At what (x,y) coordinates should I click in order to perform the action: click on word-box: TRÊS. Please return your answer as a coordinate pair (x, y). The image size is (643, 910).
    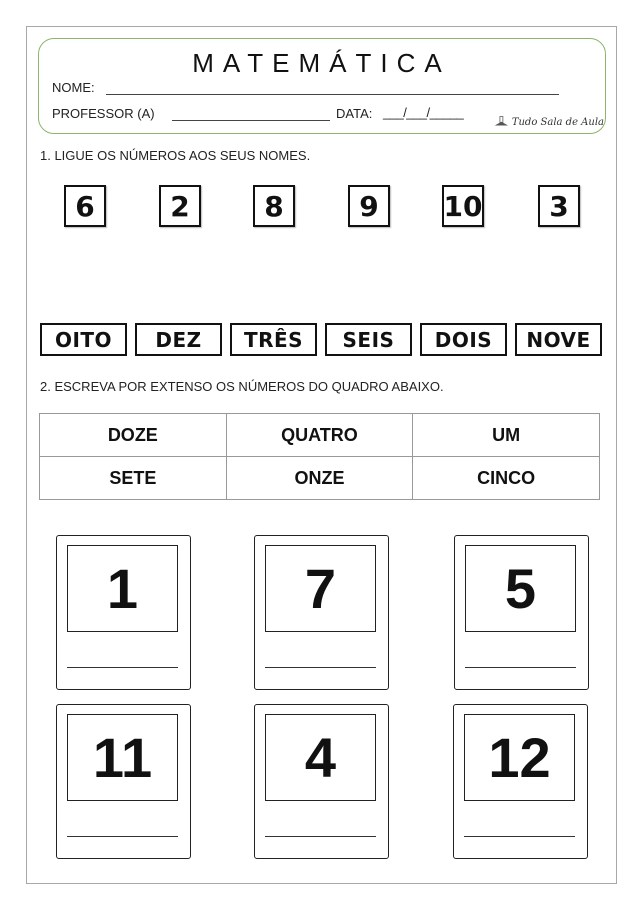
    Looking at the image, I should click on (273, 339).